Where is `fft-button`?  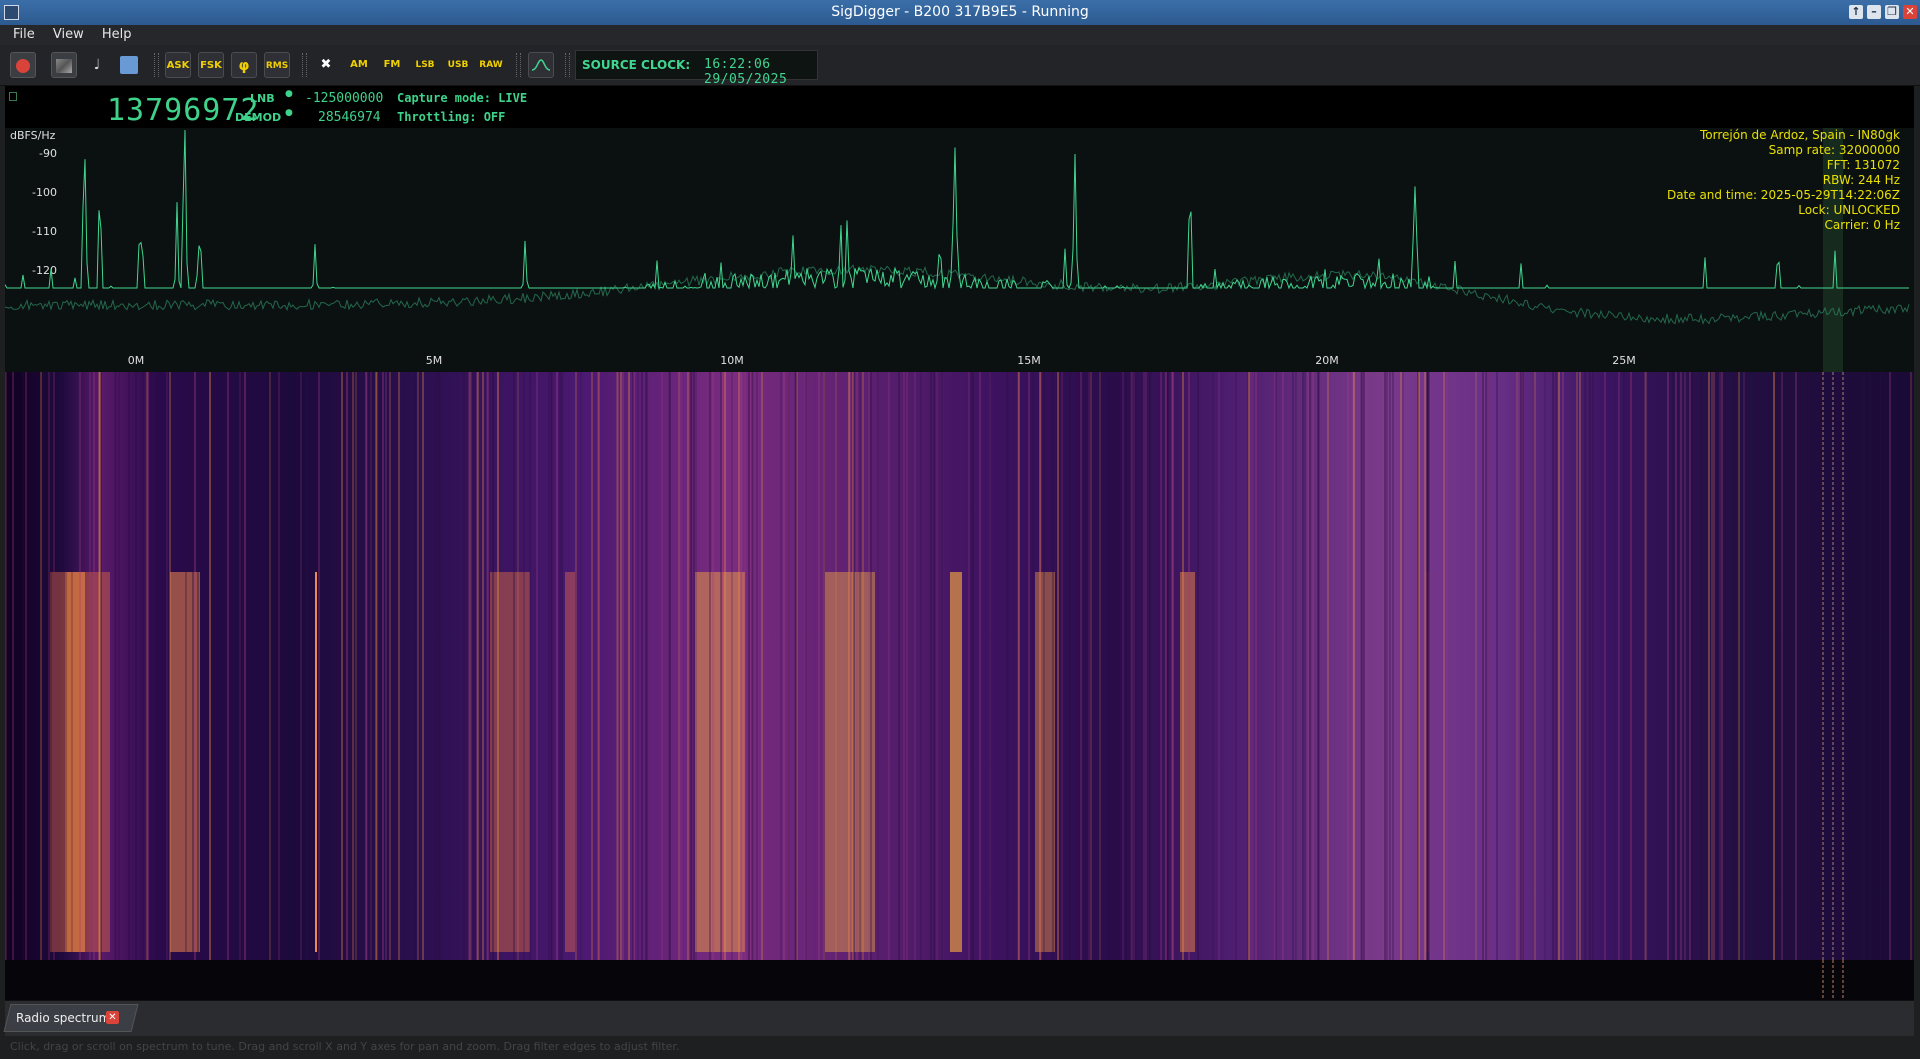
fft-button is located at coordinates (541, 65).